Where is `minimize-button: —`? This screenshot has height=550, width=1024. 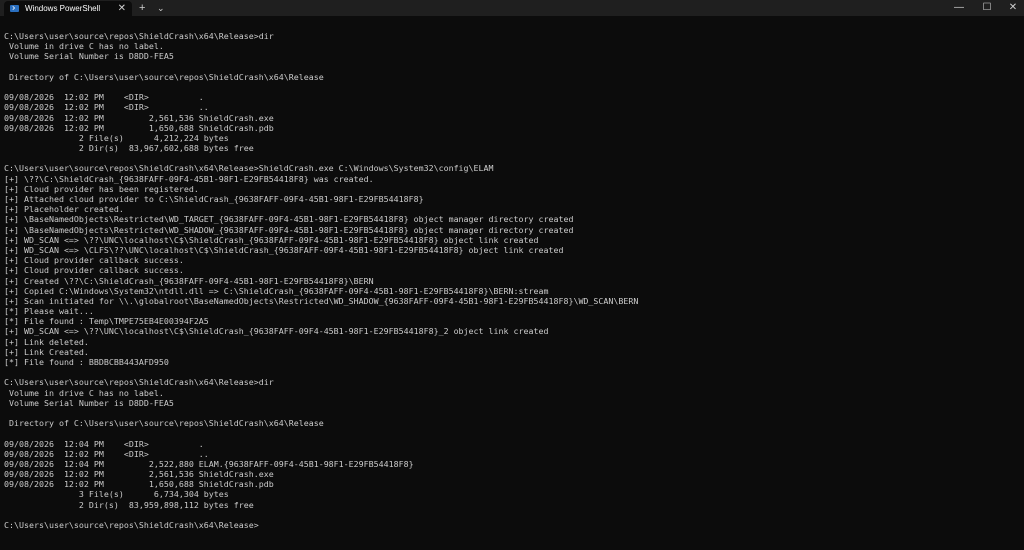 minimize-button: — is located at coordinates (959, 8).